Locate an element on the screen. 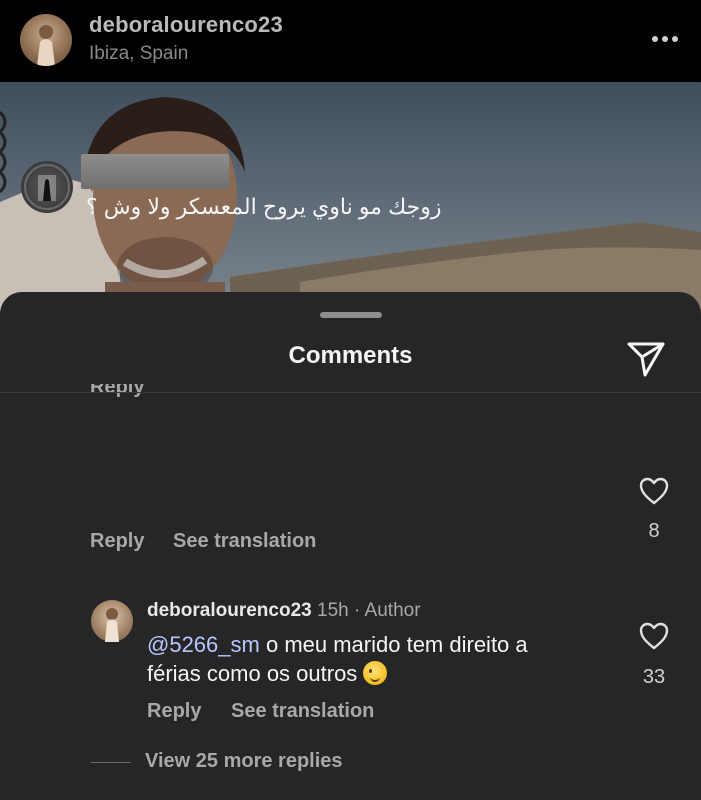  reply-username: deboralourenco23 is located at coordinates (229, 610).